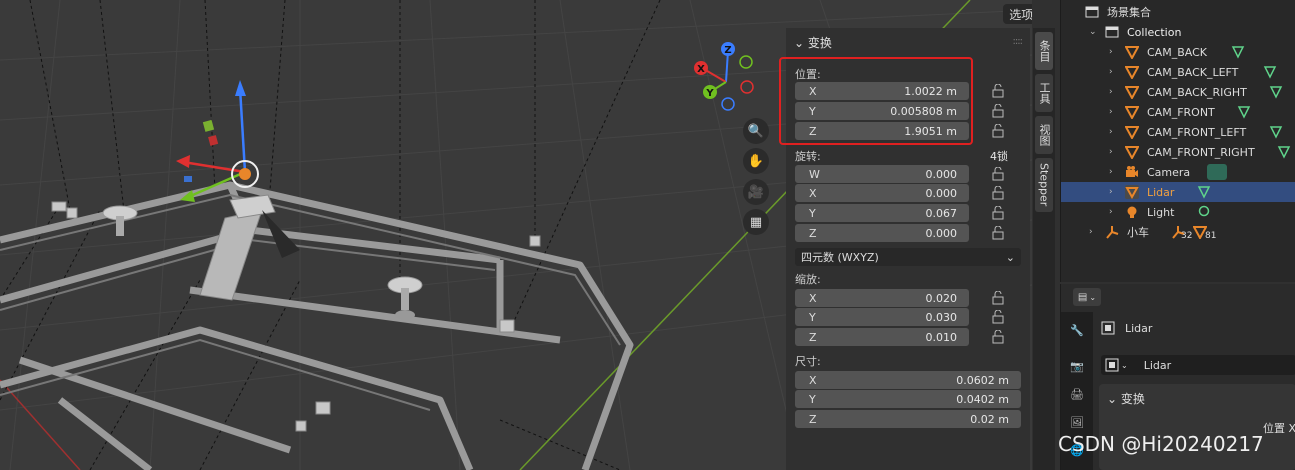 Image resolution: width=1295 pixels, height=470 pixels. Describe the element at coordinates (882, 233) in the screenshot. I see `rotation-z-field: Z 0.000` at that location.